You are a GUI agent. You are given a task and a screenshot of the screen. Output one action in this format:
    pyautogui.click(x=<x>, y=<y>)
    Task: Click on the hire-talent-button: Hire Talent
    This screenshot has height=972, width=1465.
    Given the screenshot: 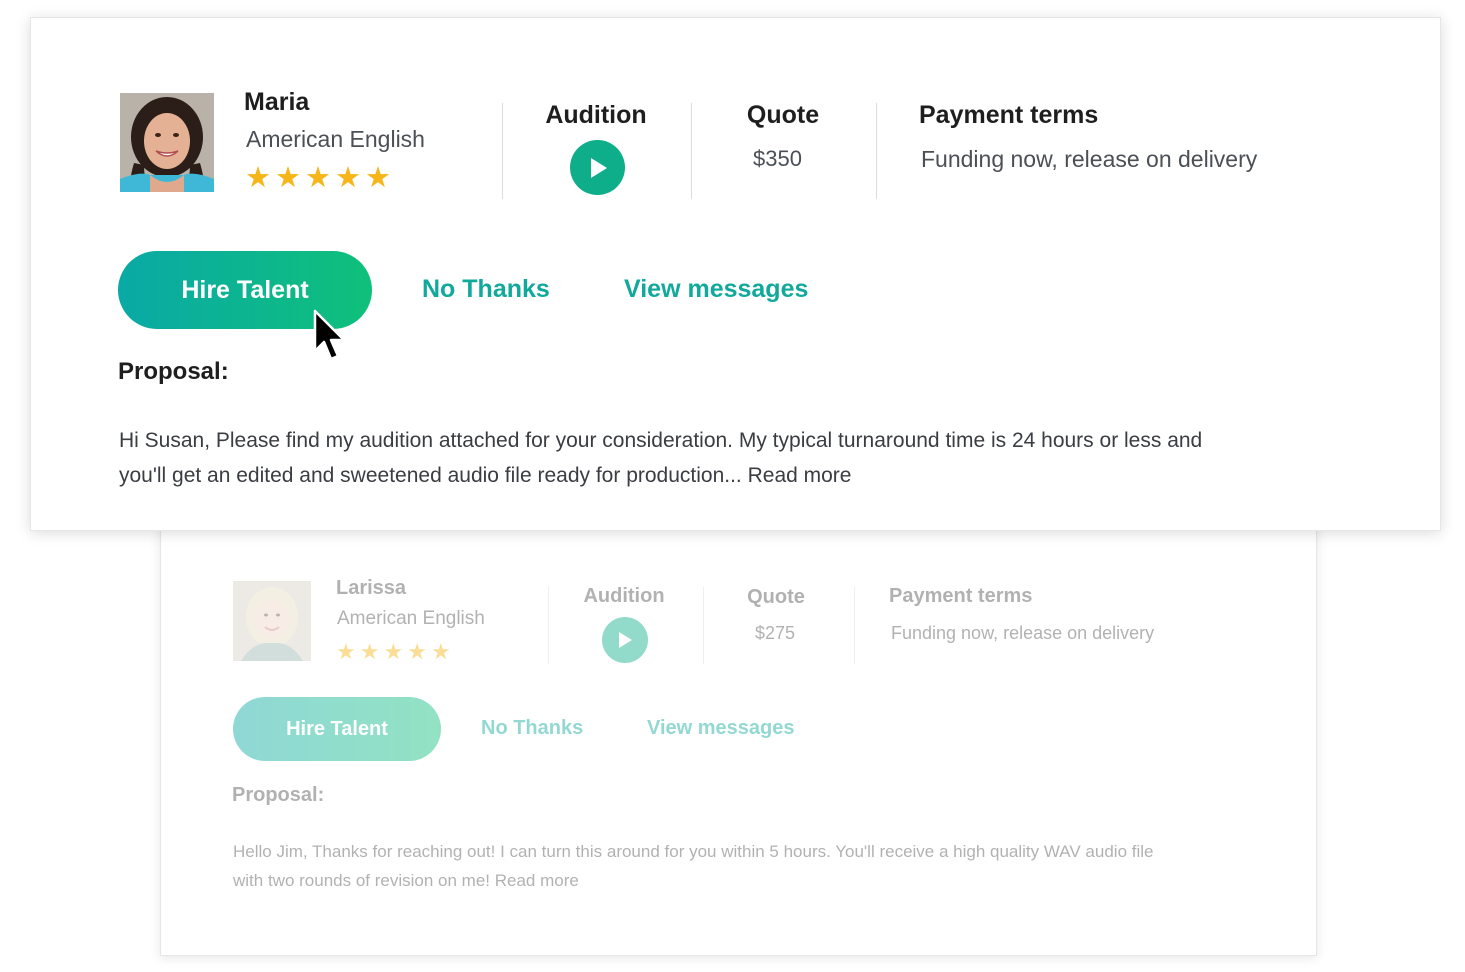 What is the action you would take?
    pyautogui.click(x=337, y=729)
    